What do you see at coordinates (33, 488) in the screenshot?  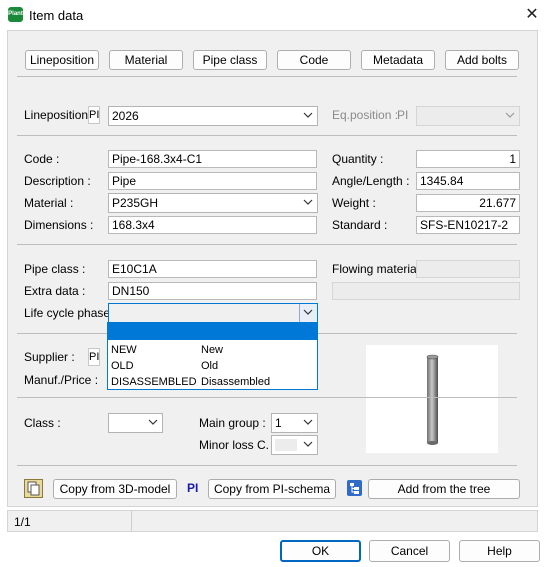 I see `copy-icon` at bounding box center [33, 488].